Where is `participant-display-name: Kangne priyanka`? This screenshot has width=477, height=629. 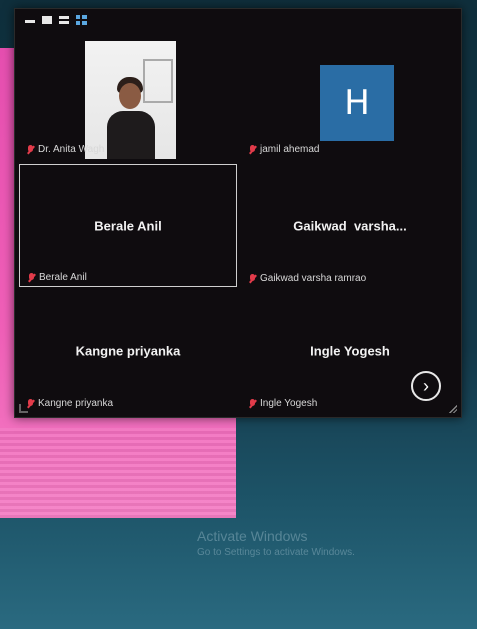 participant-display-name: Kangne priyanka is located at coordinates (128, 350).